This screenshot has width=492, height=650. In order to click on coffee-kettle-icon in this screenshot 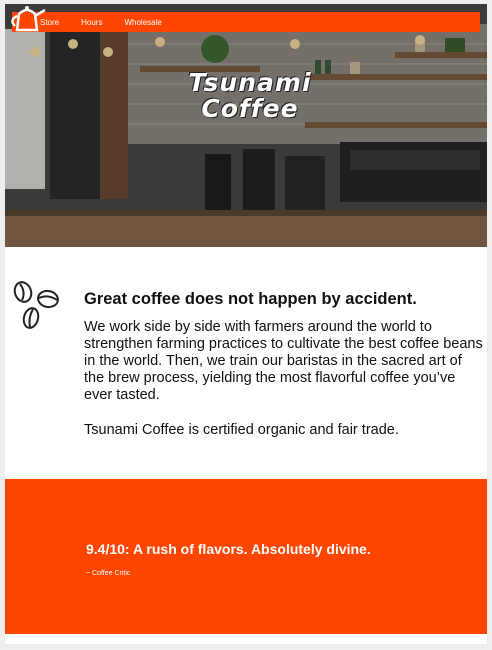, I will do `click(28, 19)`.